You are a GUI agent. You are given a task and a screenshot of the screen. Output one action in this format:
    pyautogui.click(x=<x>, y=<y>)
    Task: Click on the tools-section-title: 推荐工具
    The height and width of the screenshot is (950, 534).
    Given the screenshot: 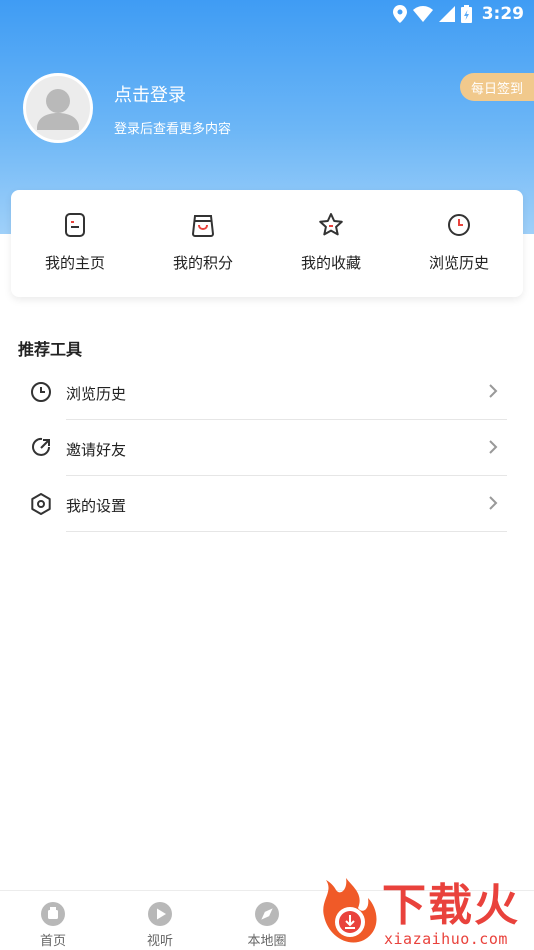 What is the action you would take?
    pyautogui.click(x=50, y=349)
    